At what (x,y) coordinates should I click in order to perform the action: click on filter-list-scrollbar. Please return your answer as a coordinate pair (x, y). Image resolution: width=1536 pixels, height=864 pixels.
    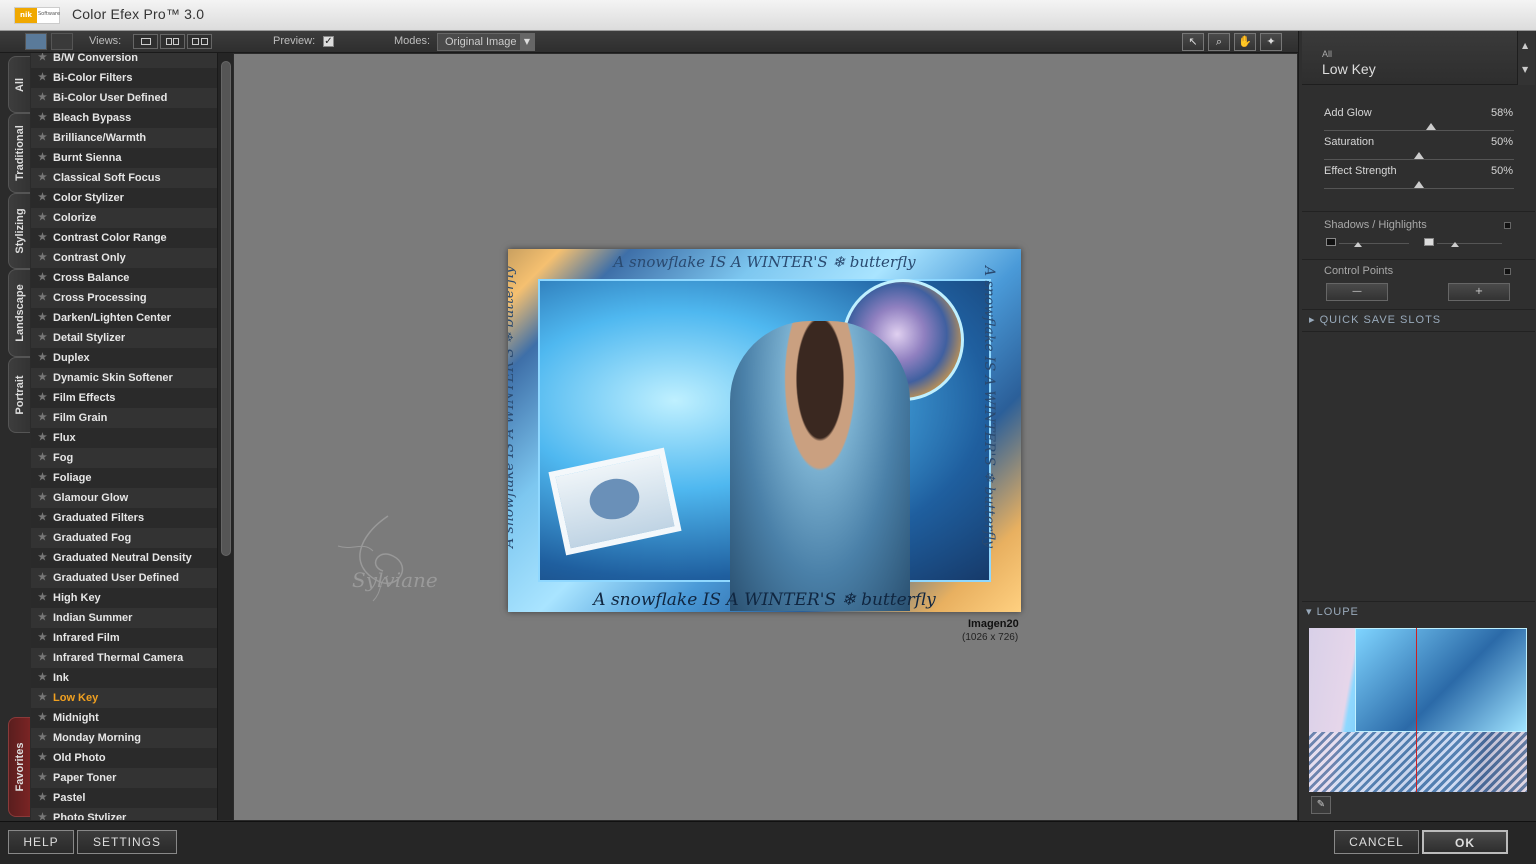
    Looking at the image, I should click on (225, 436).